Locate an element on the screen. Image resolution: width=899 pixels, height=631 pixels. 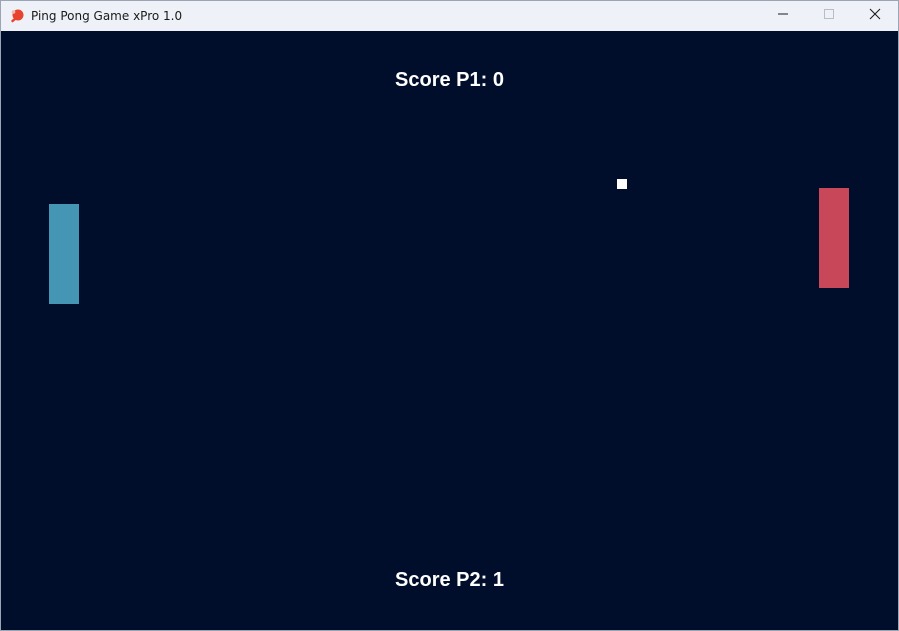
maximize-button is located at coordinates (829, 16).